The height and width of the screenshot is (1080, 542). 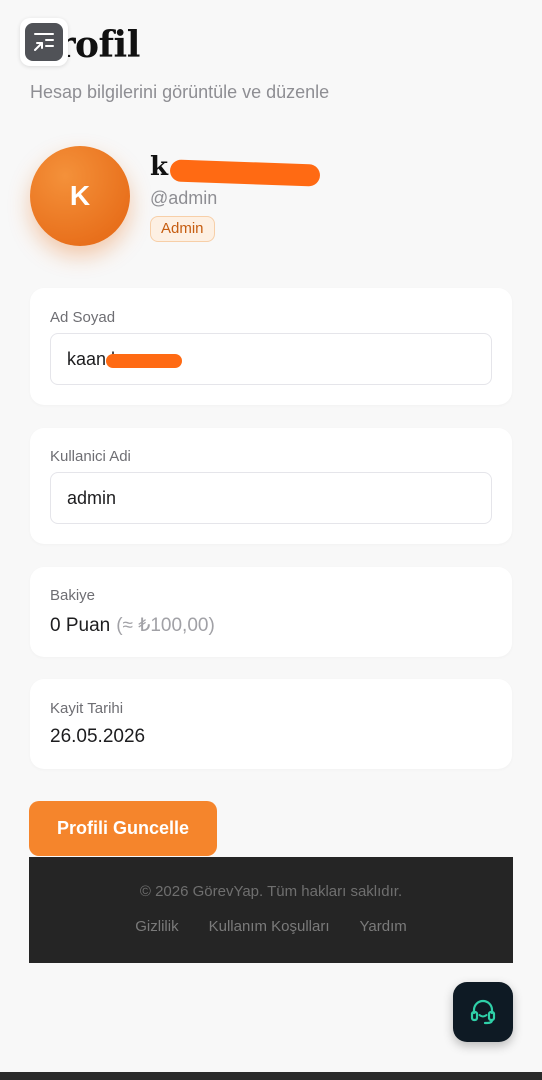 What do you see at coordinates (90, 456) in the screenshot?
I see `username-label: Kullanici Adi` at bounding box center [90, 456].